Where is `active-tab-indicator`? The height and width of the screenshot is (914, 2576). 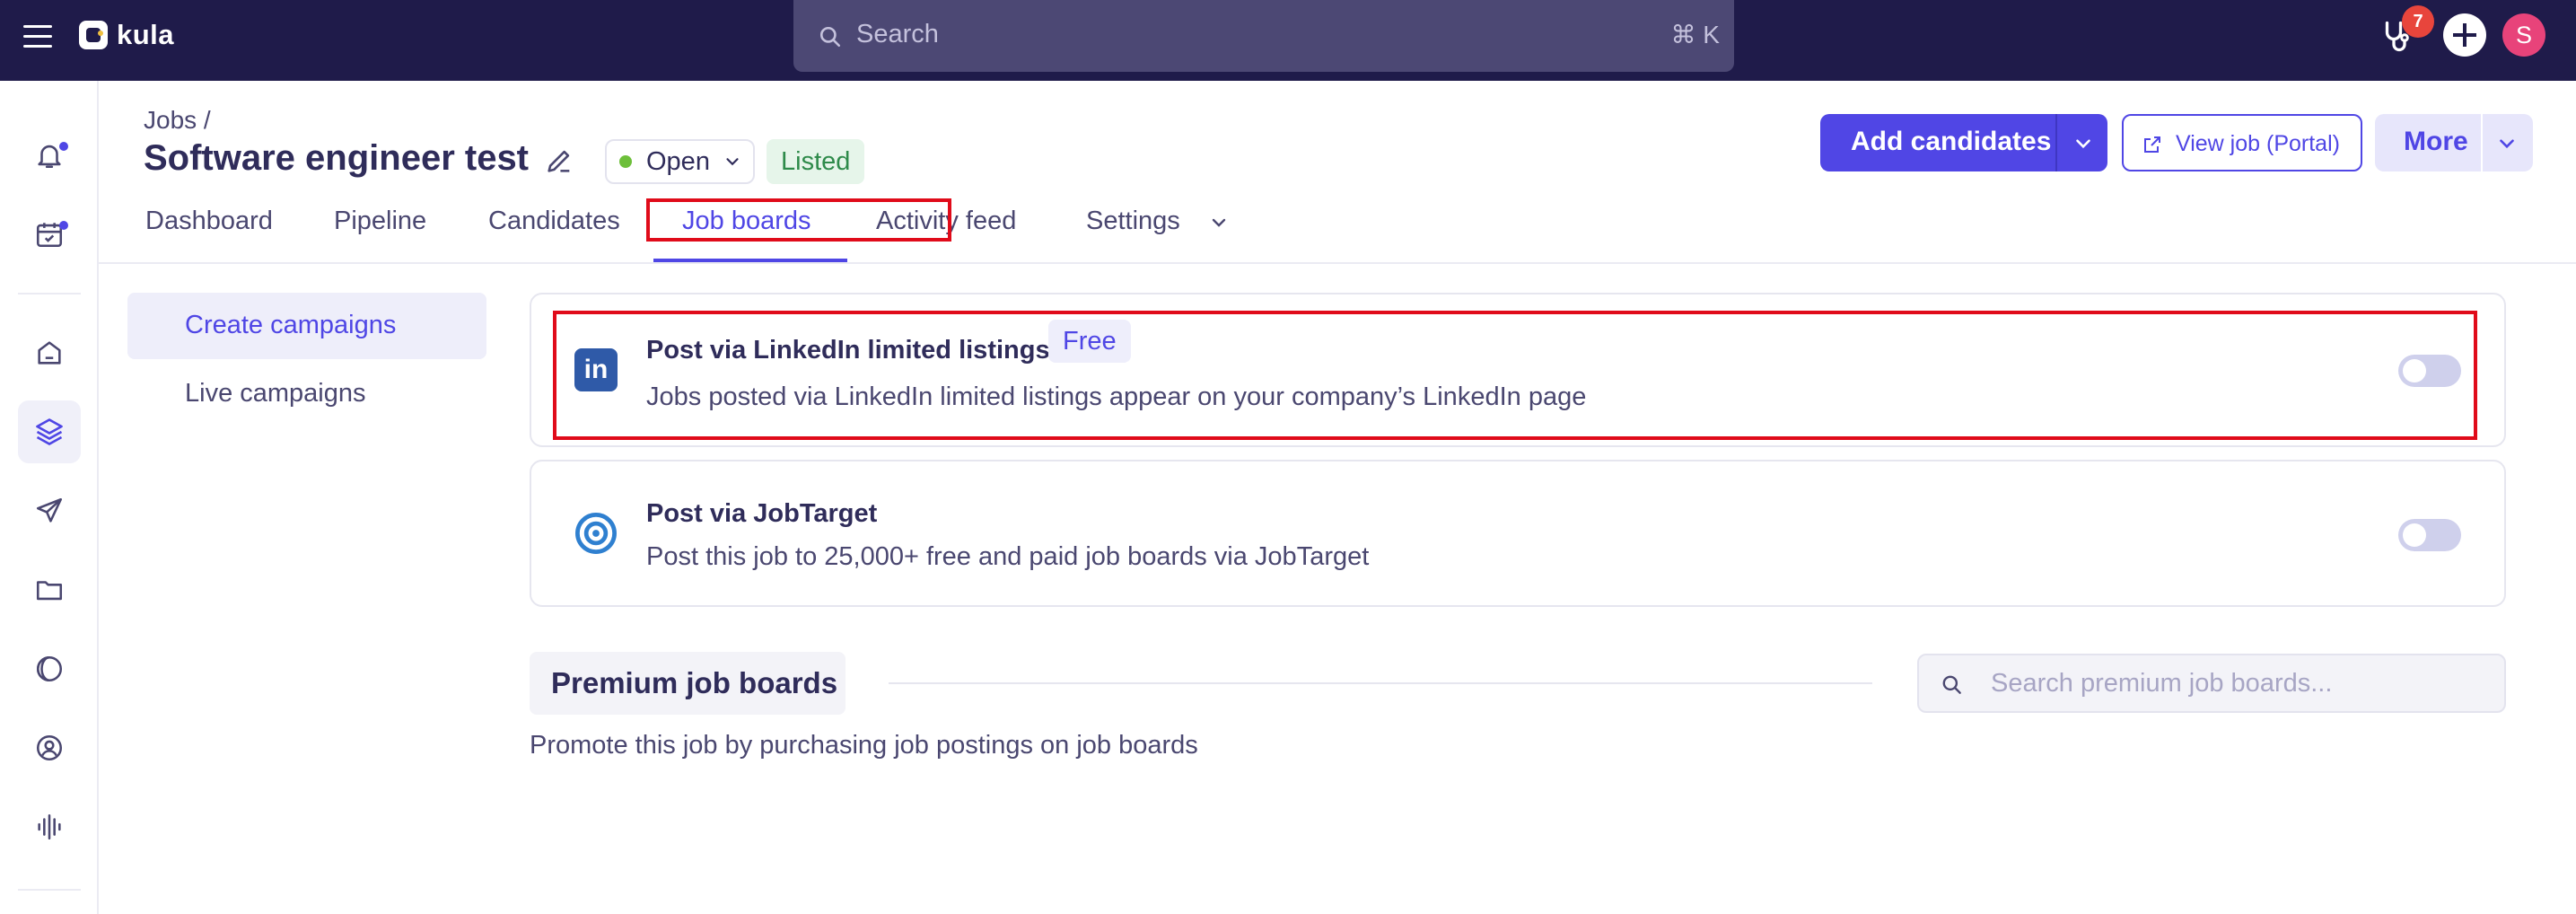
active-tab-indicator is located at coordinates (750, 260).